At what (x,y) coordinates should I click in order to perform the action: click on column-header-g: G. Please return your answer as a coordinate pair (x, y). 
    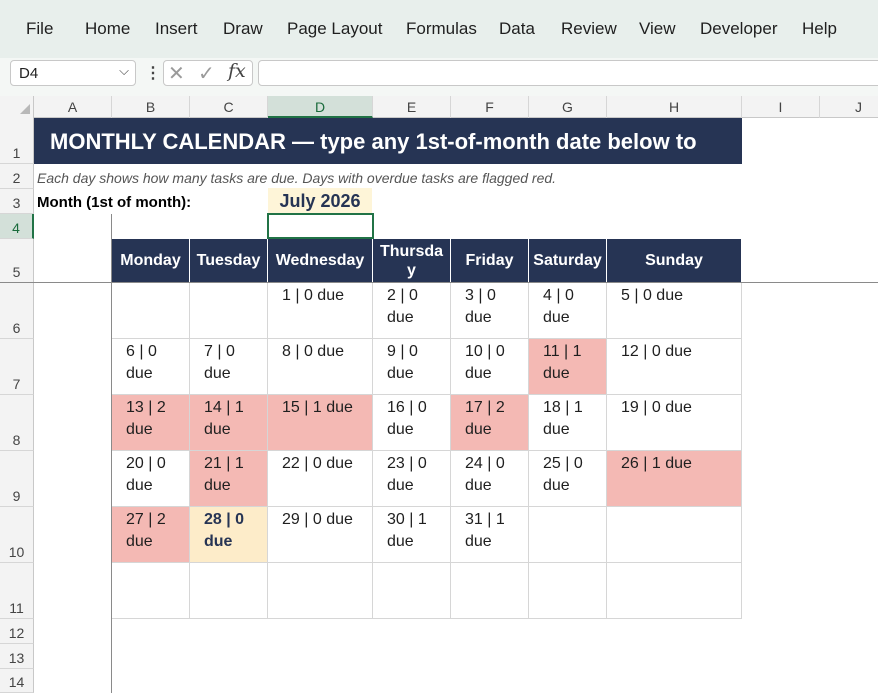
    Looking at the image, I should click on (568, 107).